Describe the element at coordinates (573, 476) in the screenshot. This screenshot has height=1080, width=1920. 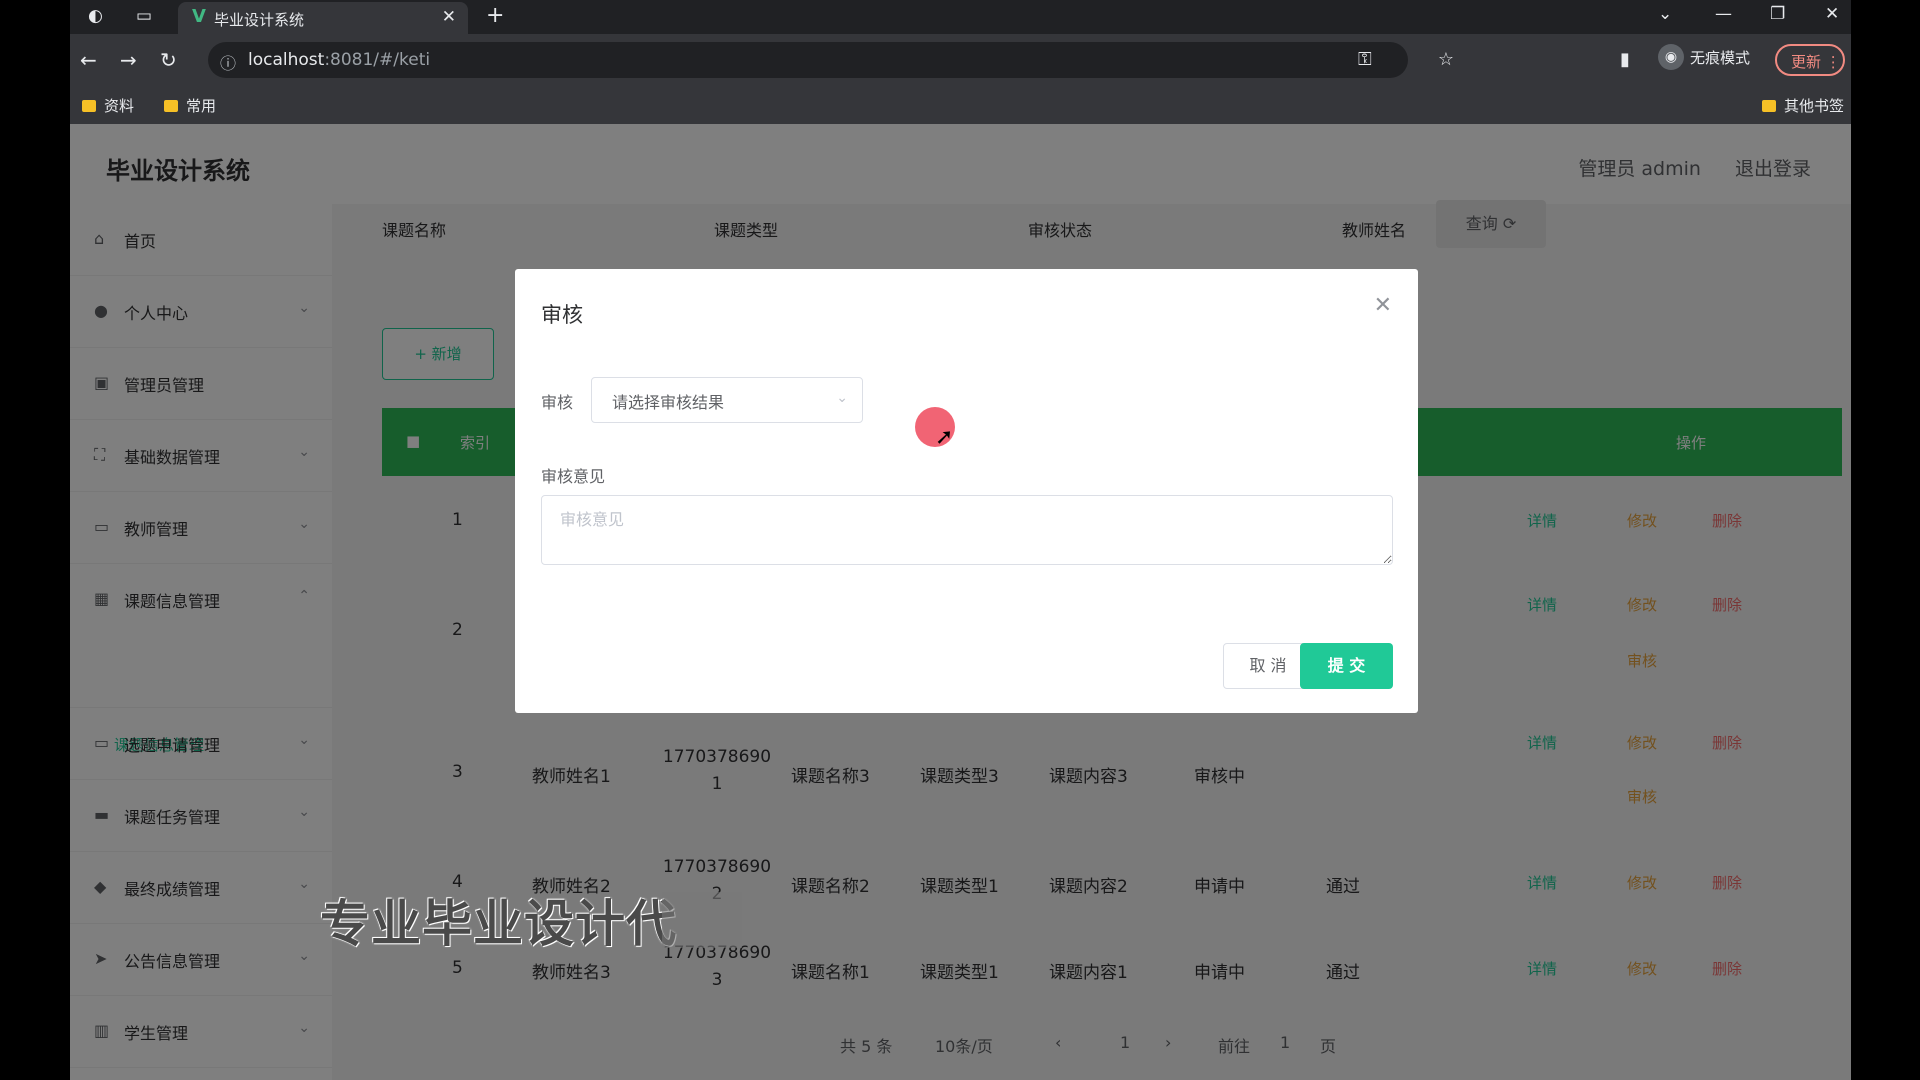
I see `opinion-label: 审核意见` at that location.